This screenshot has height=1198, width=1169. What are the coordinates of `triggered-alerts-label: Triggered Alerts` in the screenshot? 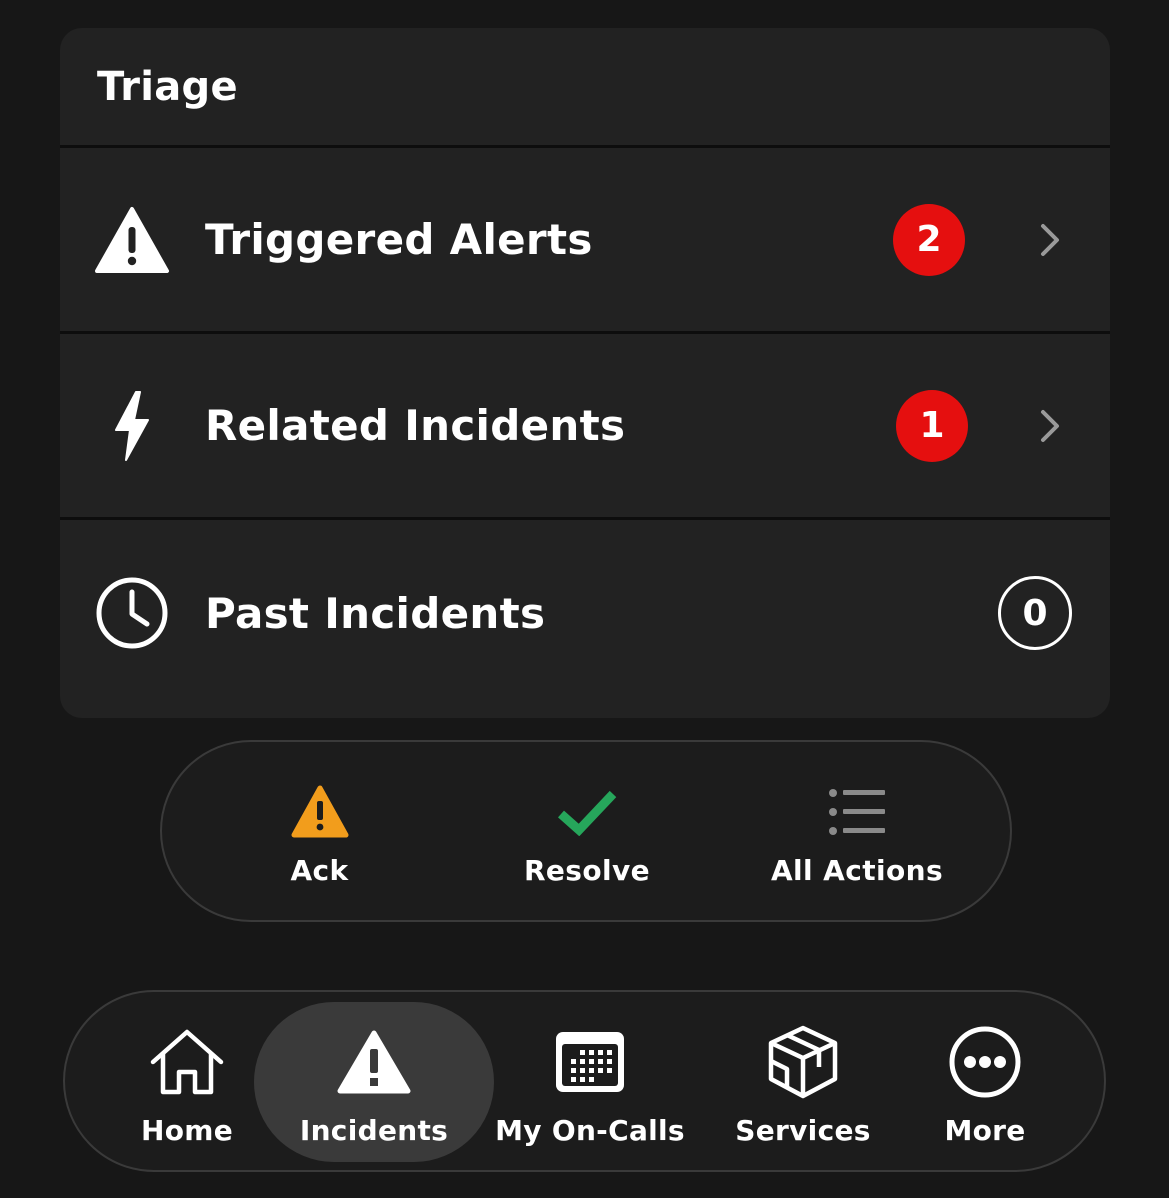 It's located at (399, 239).